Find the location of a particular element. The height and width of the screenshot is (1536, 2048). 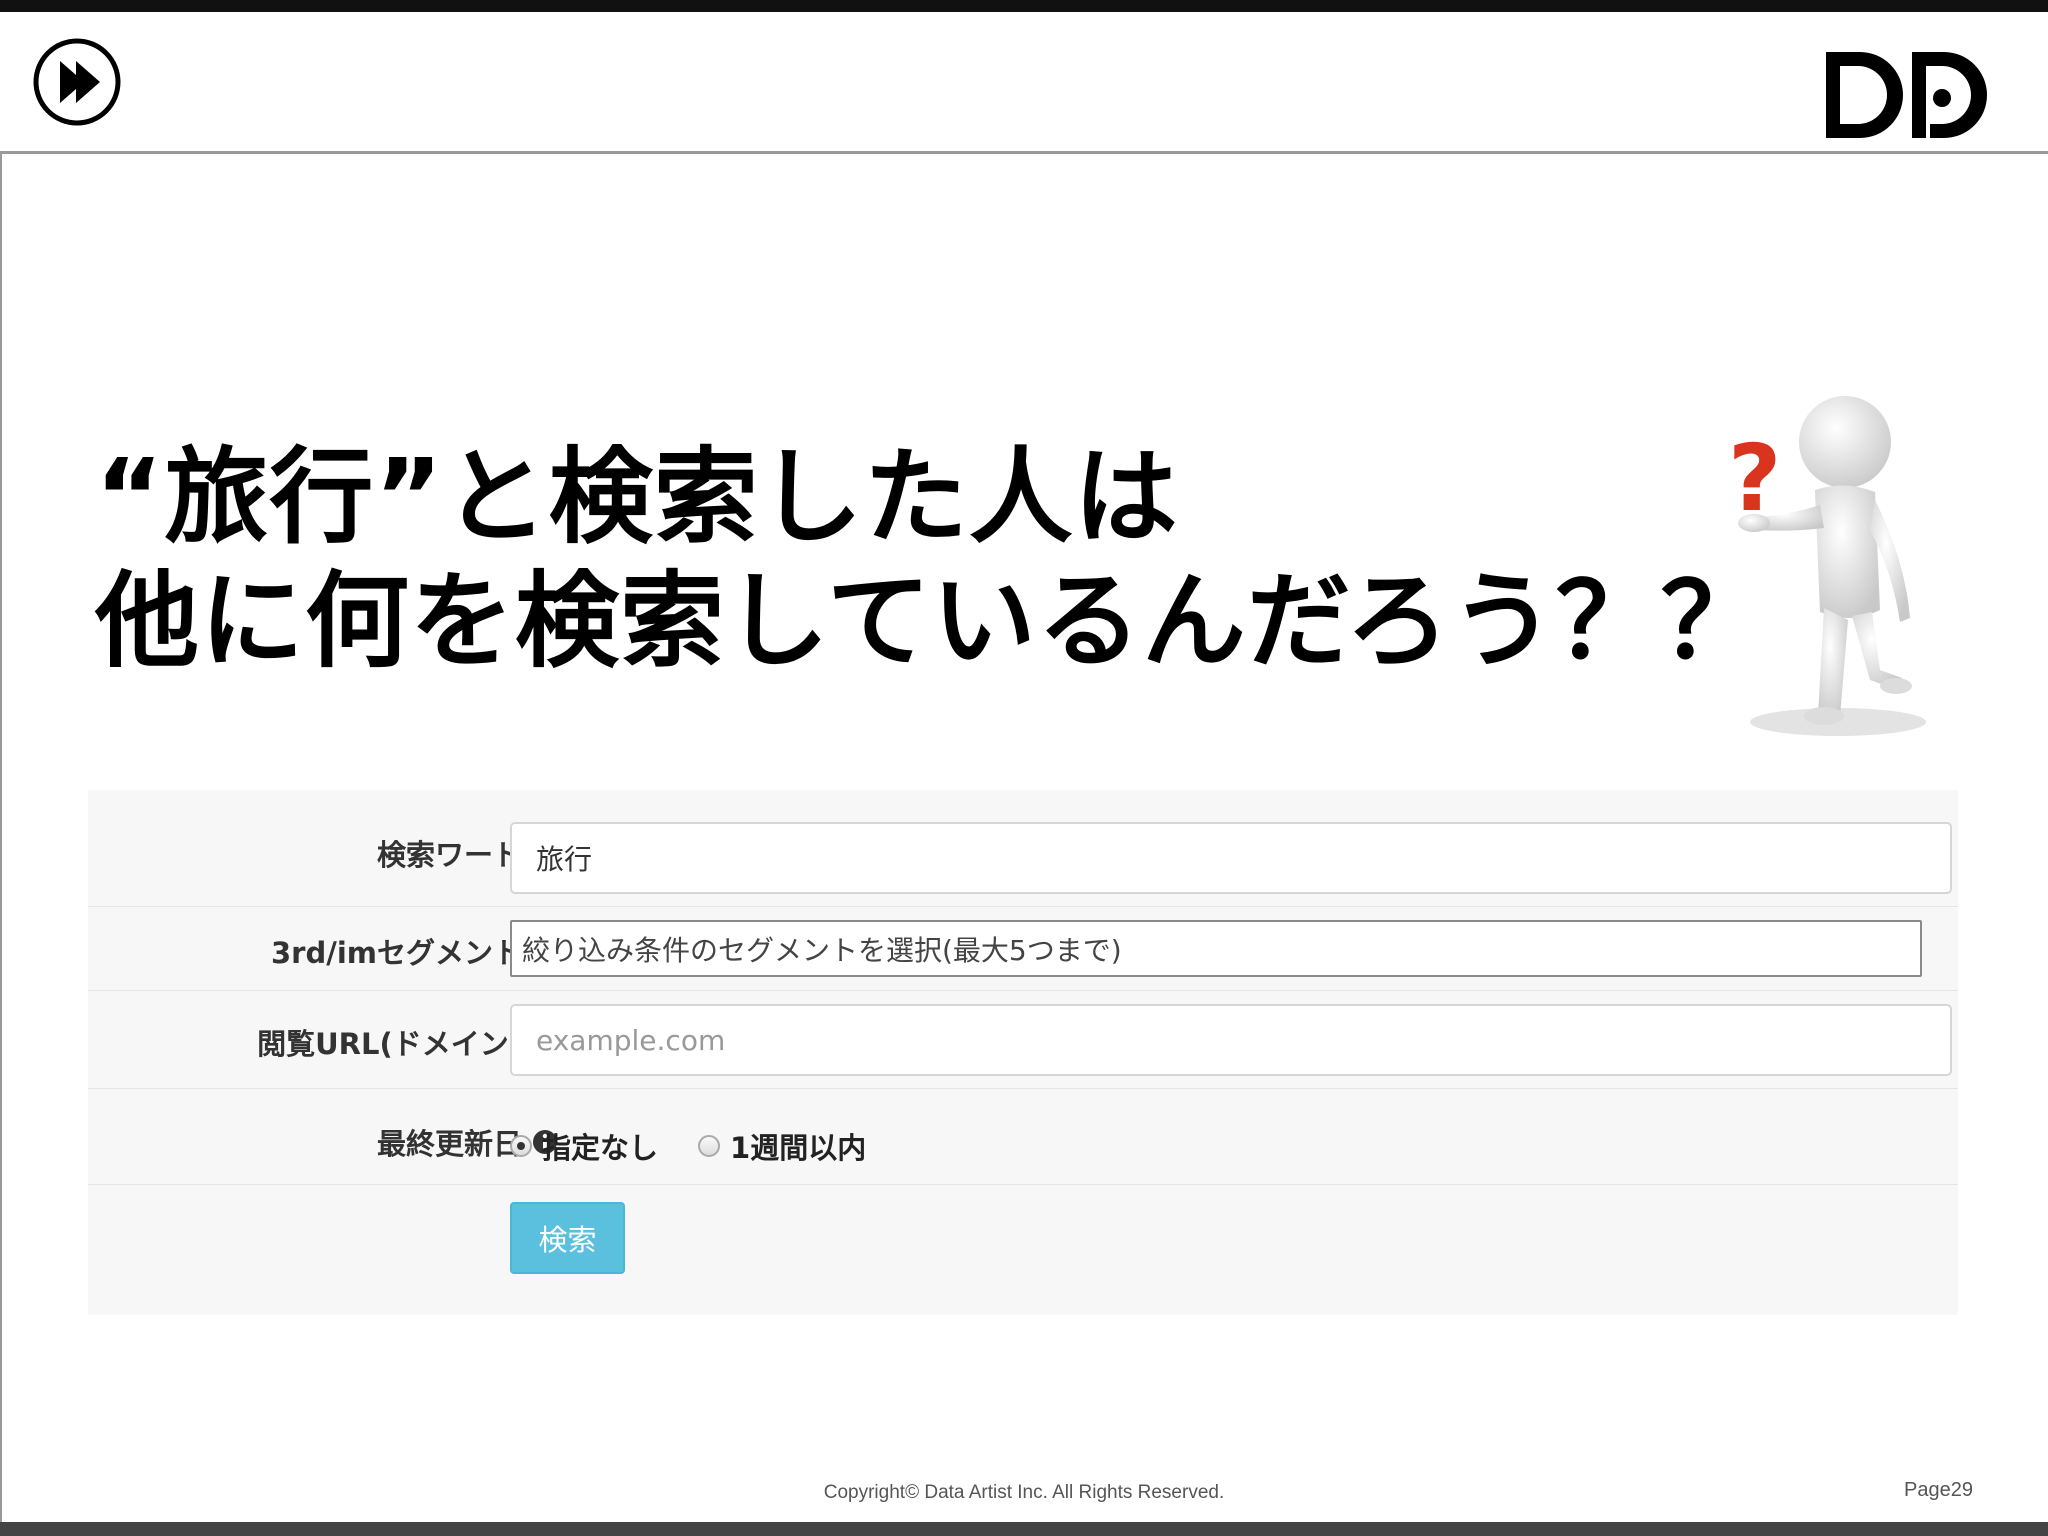

keyword-row: 検索ワード 旅行 is located at coordinates (1023, 848).